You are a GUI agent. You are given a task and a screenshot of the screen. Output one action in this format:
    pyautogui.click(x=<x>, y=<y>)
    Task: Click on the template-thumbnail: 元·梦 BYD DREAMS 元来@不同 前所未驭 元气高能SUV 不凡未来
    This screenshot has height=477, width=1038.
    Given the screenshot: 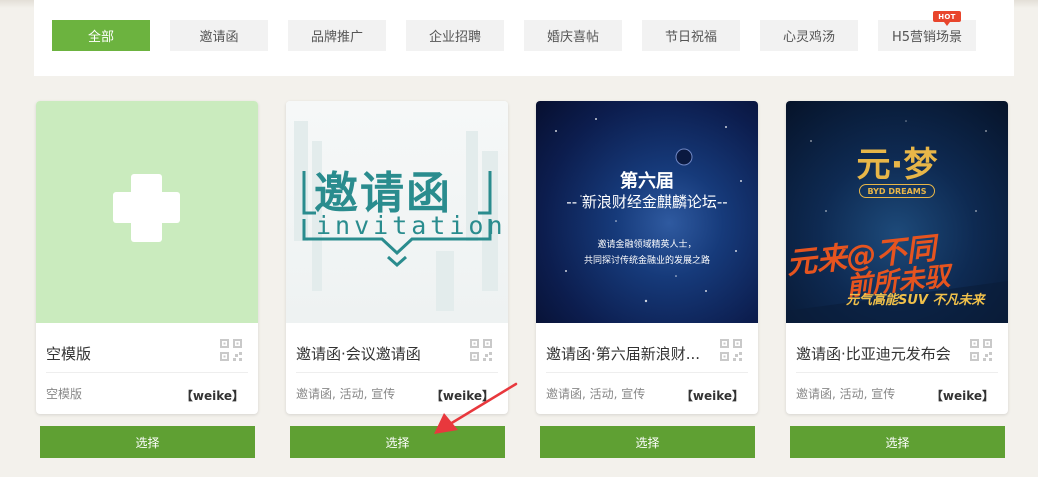 What is the action you would take?
    pyautogui.click(x=897, y=212)
    